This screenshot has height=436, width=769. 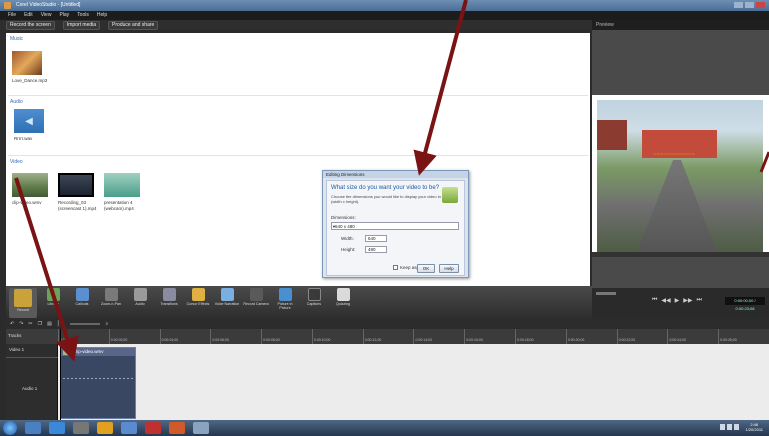 I want to click on preview-canvas: ~~~~~~~~~~~~, so click(x=680, y=176).